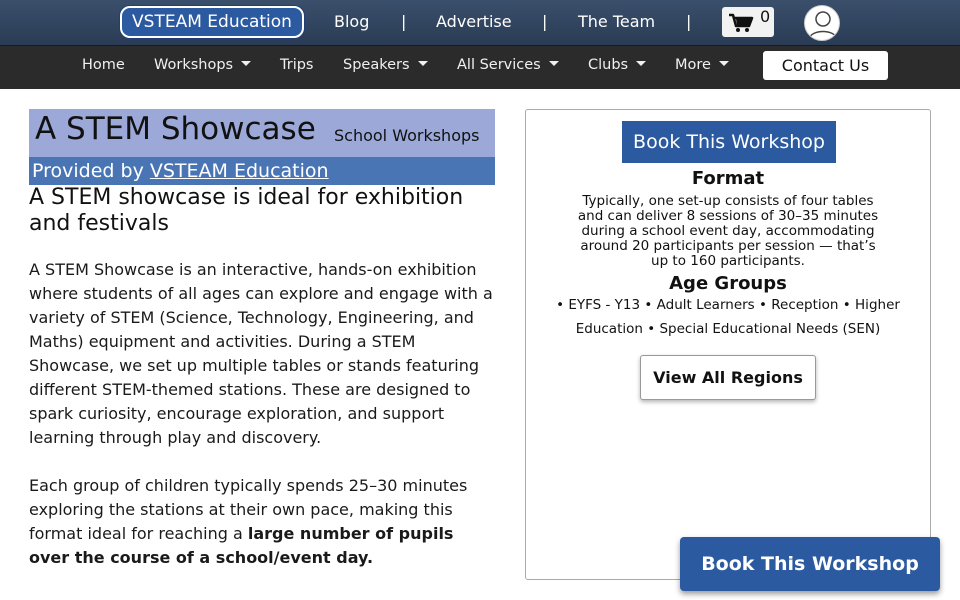  I want to click on provider-banner: Provided by VSTEAM Education, so click(262, 171).